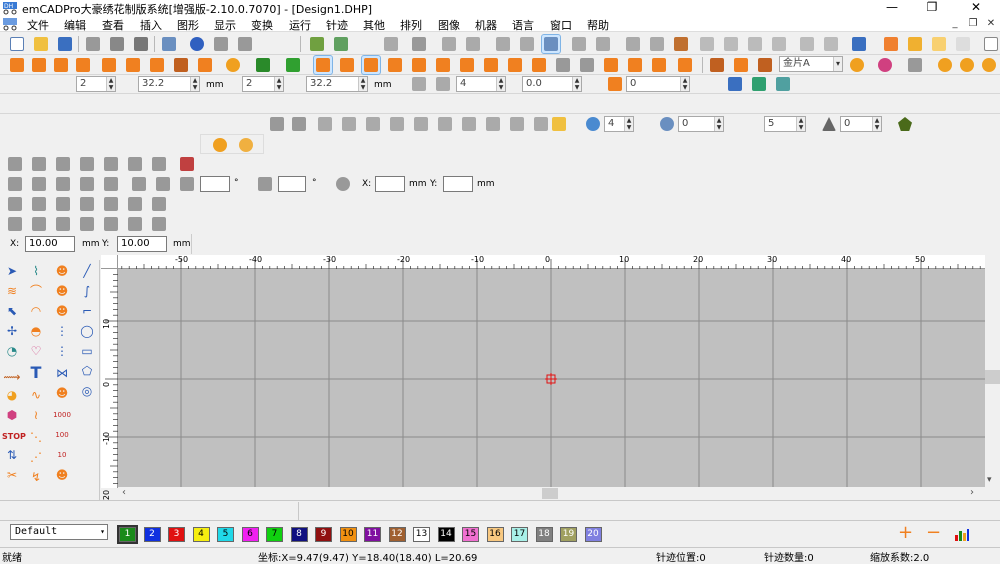  What do you see at coordinates (139, 184) in the screenshot?
I see `transform-6-button` at bounding box center [139, 184].